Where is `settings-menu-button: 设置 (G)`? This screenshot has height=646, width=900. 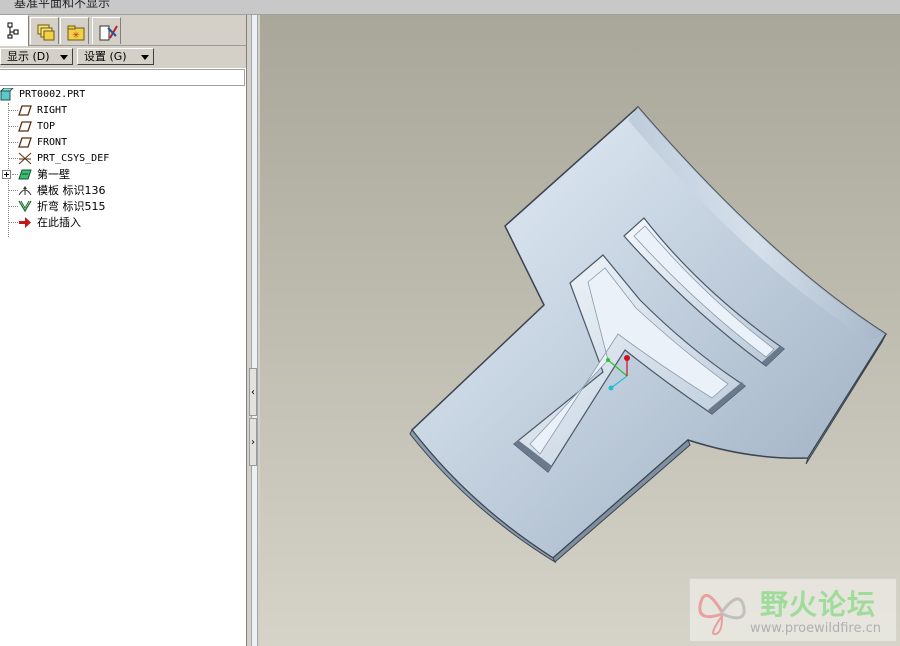 settings-menu-button: 设置 (G) is located at coordinates (115, 56).